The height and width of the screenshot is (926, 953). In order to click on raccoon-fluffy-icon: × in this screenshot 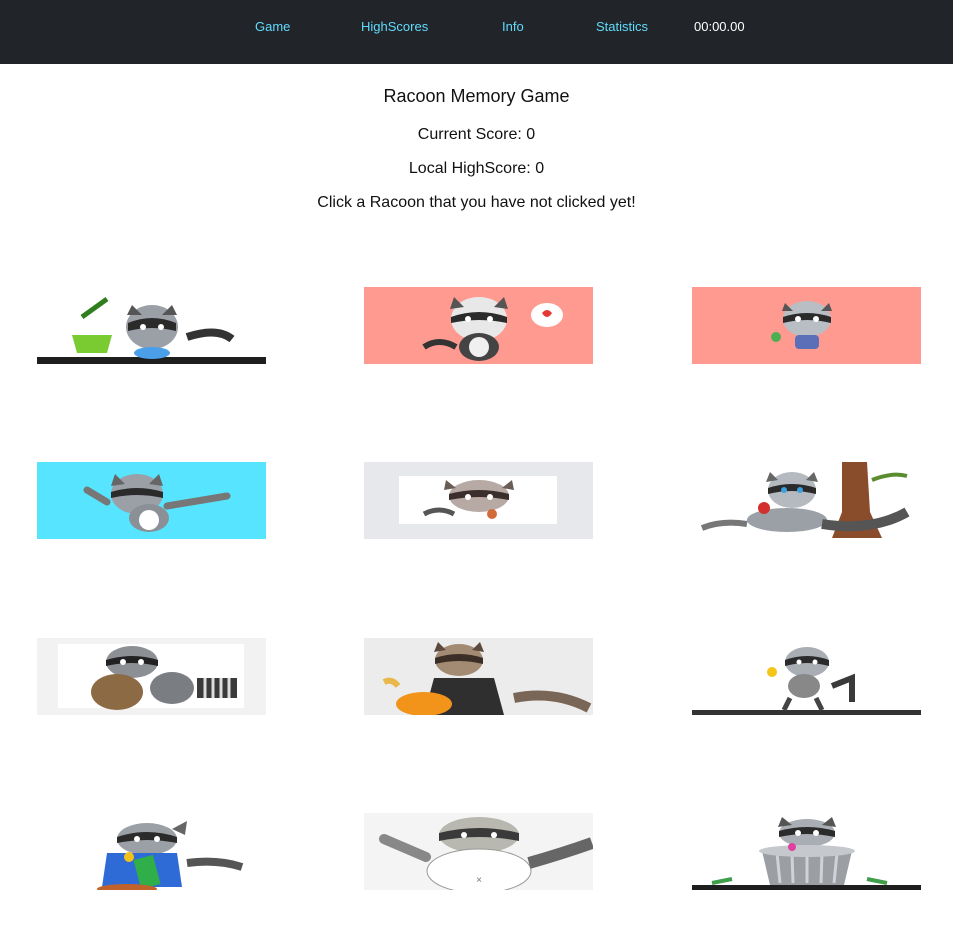, I will do `click(478, 851)`.